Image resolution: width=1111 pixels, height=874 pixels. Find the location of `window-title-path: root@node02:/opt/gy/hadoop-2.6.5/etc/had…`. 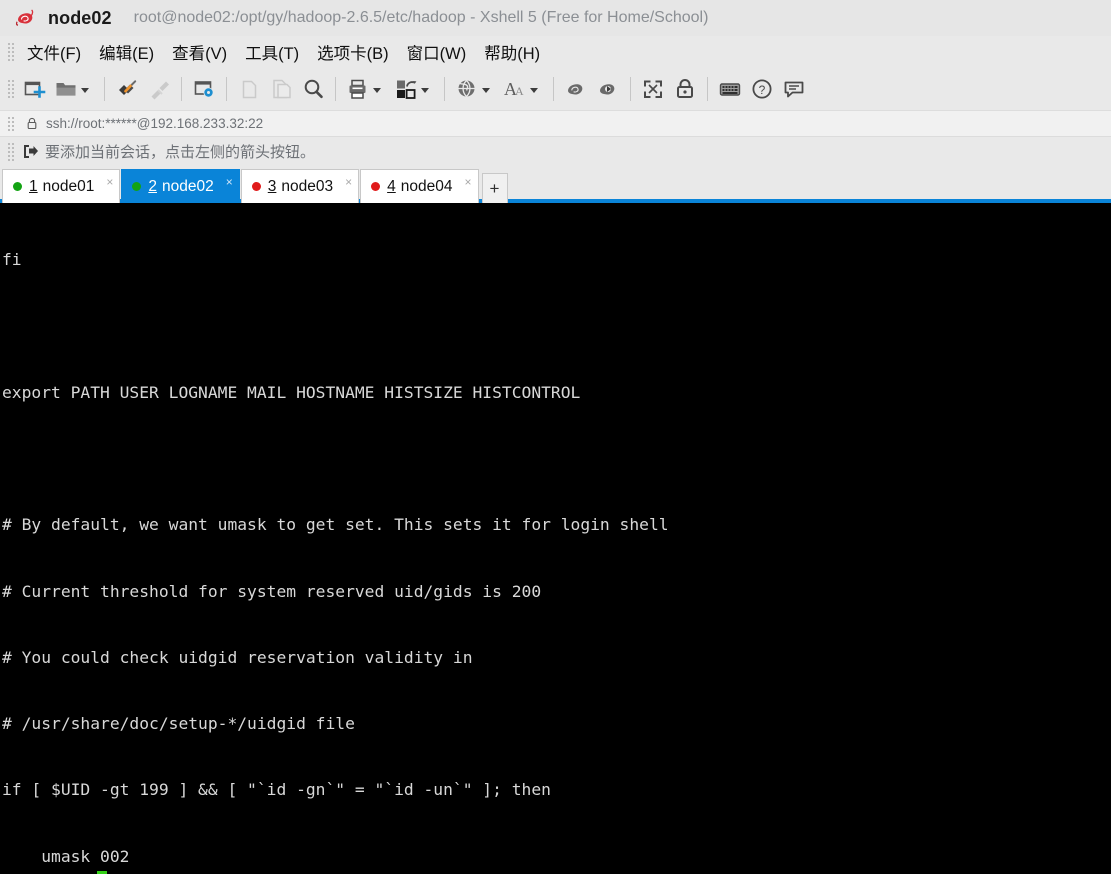

window-title-path: root@node02:/opt/gy/hadoop-2.6.5/etc/had… is located at coordinates (421, 17).